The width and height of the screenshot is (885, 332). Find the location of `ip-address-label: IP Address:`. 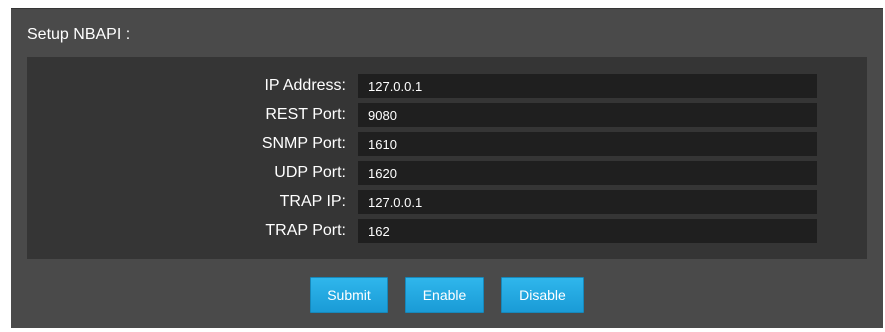

ip-address-label: IP Address: is located at coordinates (305, 85).